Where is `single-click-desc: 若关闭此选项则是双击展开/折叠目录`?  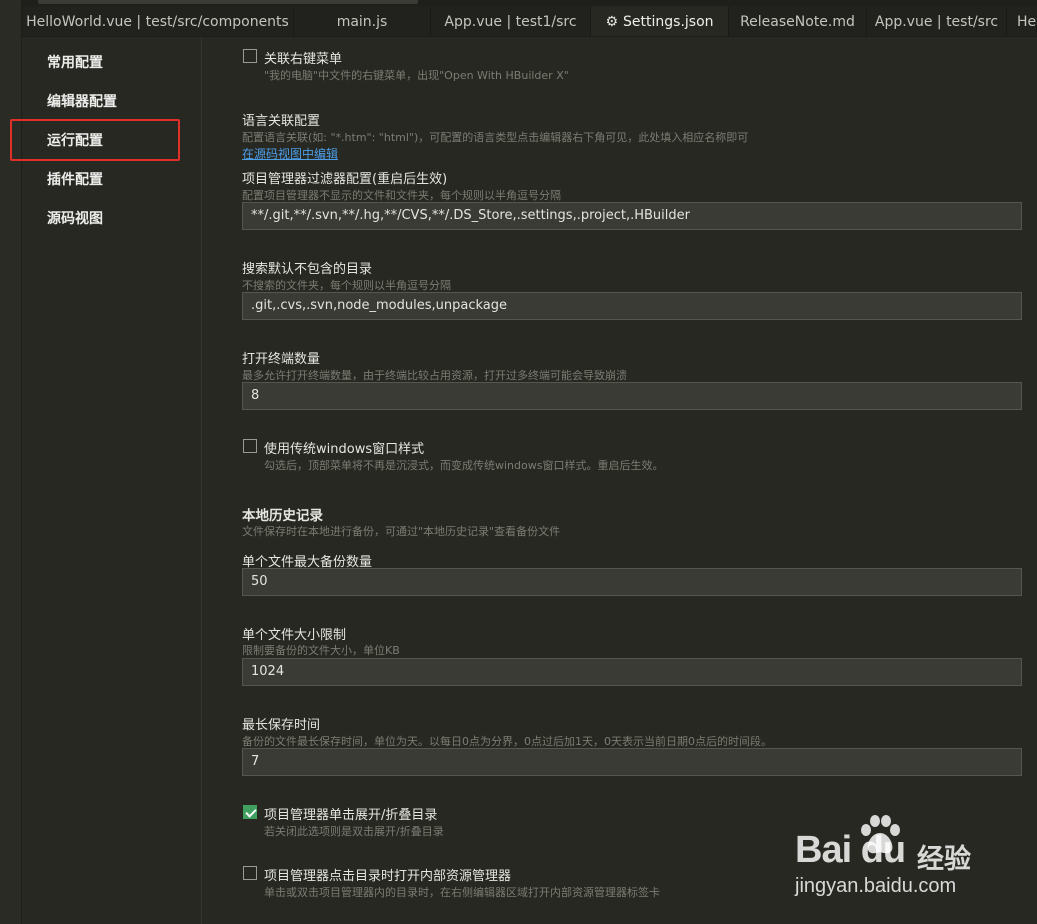 single-click-desc: 若关闭此选项则是双击展开/折叠目录 is located at coordinates (354, 831).